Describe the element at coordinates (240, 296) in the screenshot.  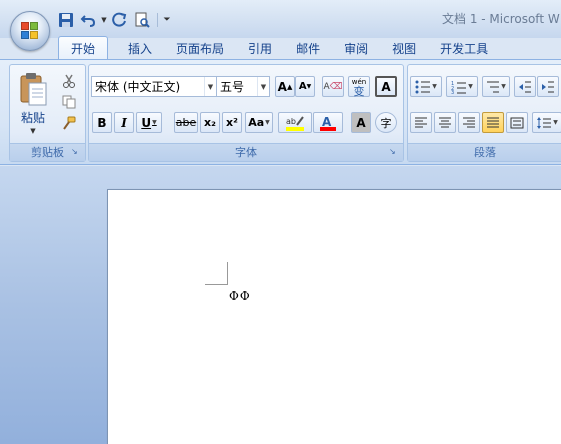
I see `document-text: ΦΦ` at that location.